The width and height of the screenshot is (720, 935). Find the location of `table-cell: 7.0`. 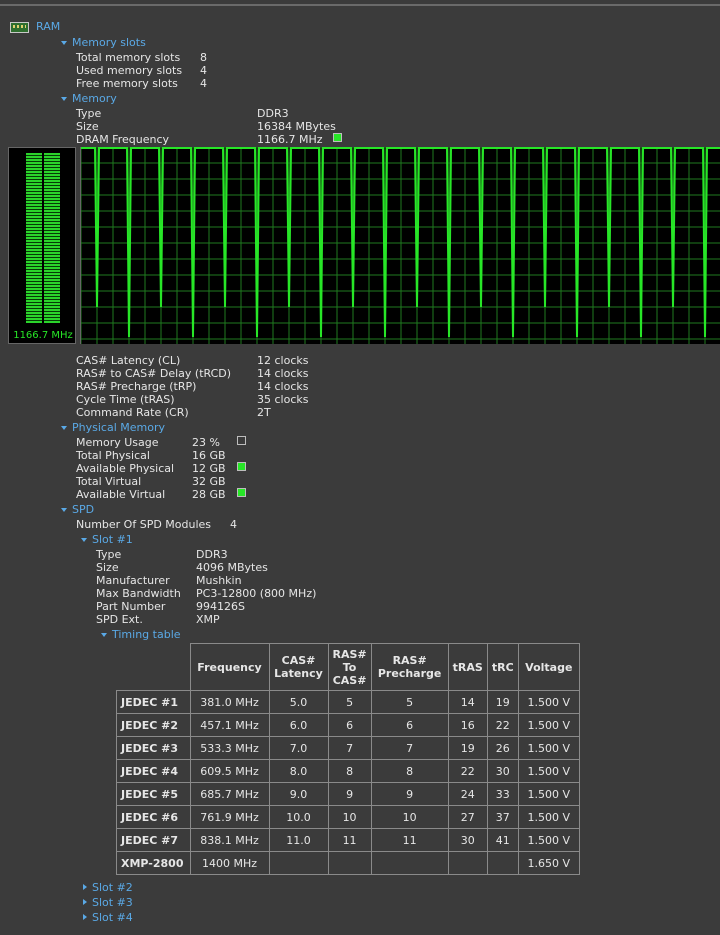

table-cell: 7.0 is located at coordinates (298, 748).